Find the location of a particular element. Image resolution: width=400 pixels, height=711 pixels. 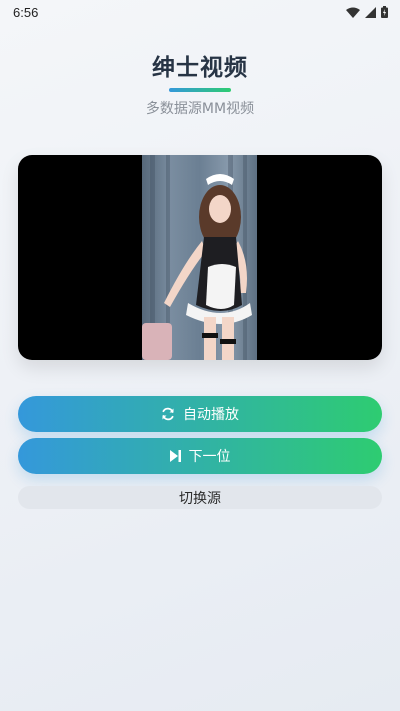

signal-icon is located at coordinates (370, 12).